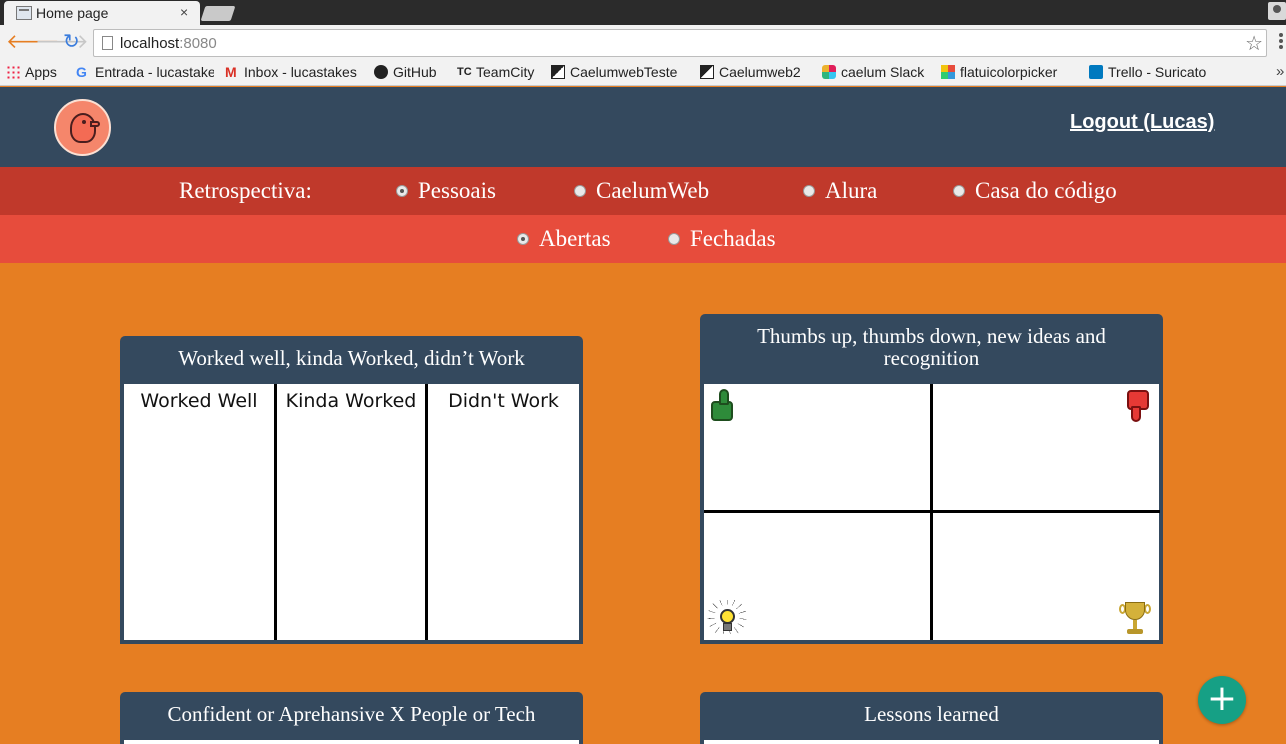 This screenshot has width=1286, height=744. I want to click on card-title: Worked well, kinda Worked, didn’t Work, so click(351, 358).